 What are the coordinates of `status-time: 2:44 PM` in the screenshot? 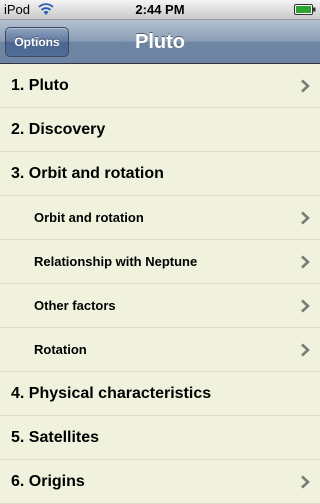 It's located at (160, 9).